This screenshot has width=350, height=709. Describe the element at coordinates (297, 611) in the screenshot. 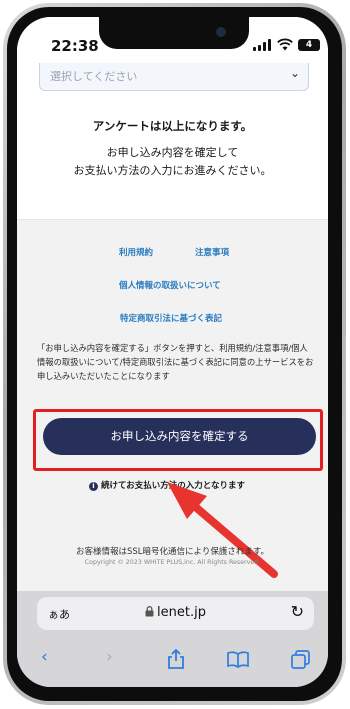

I see `reload-icon: ↻` at that location.